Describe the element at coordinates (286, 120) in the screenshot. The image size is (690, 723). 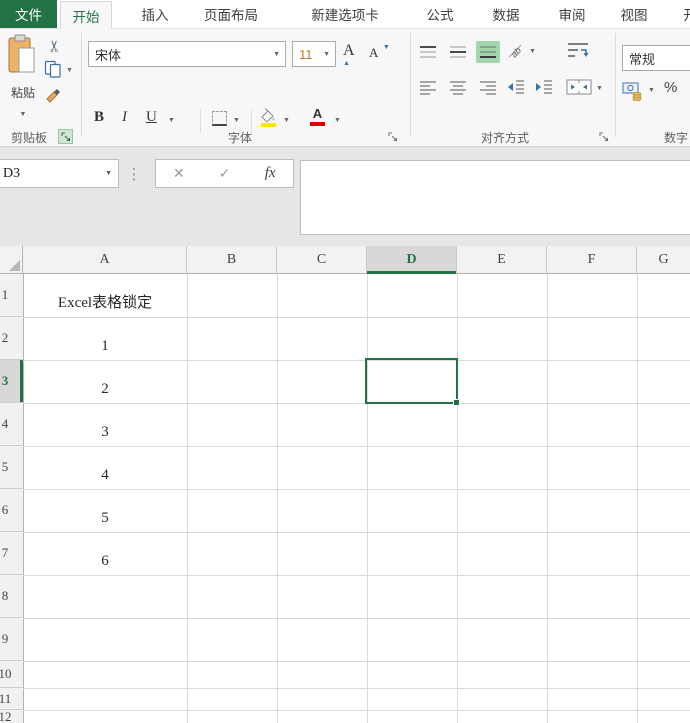
I see `fill-color-dropdown-icon: ▼` at that location.